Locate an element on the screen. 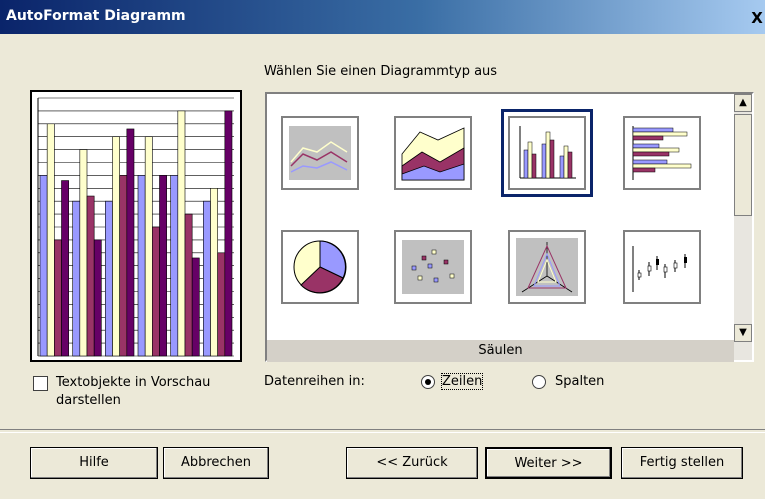 This screenshot has width=765, height=499. area-chart-icon is located at coordinates (433, 154).